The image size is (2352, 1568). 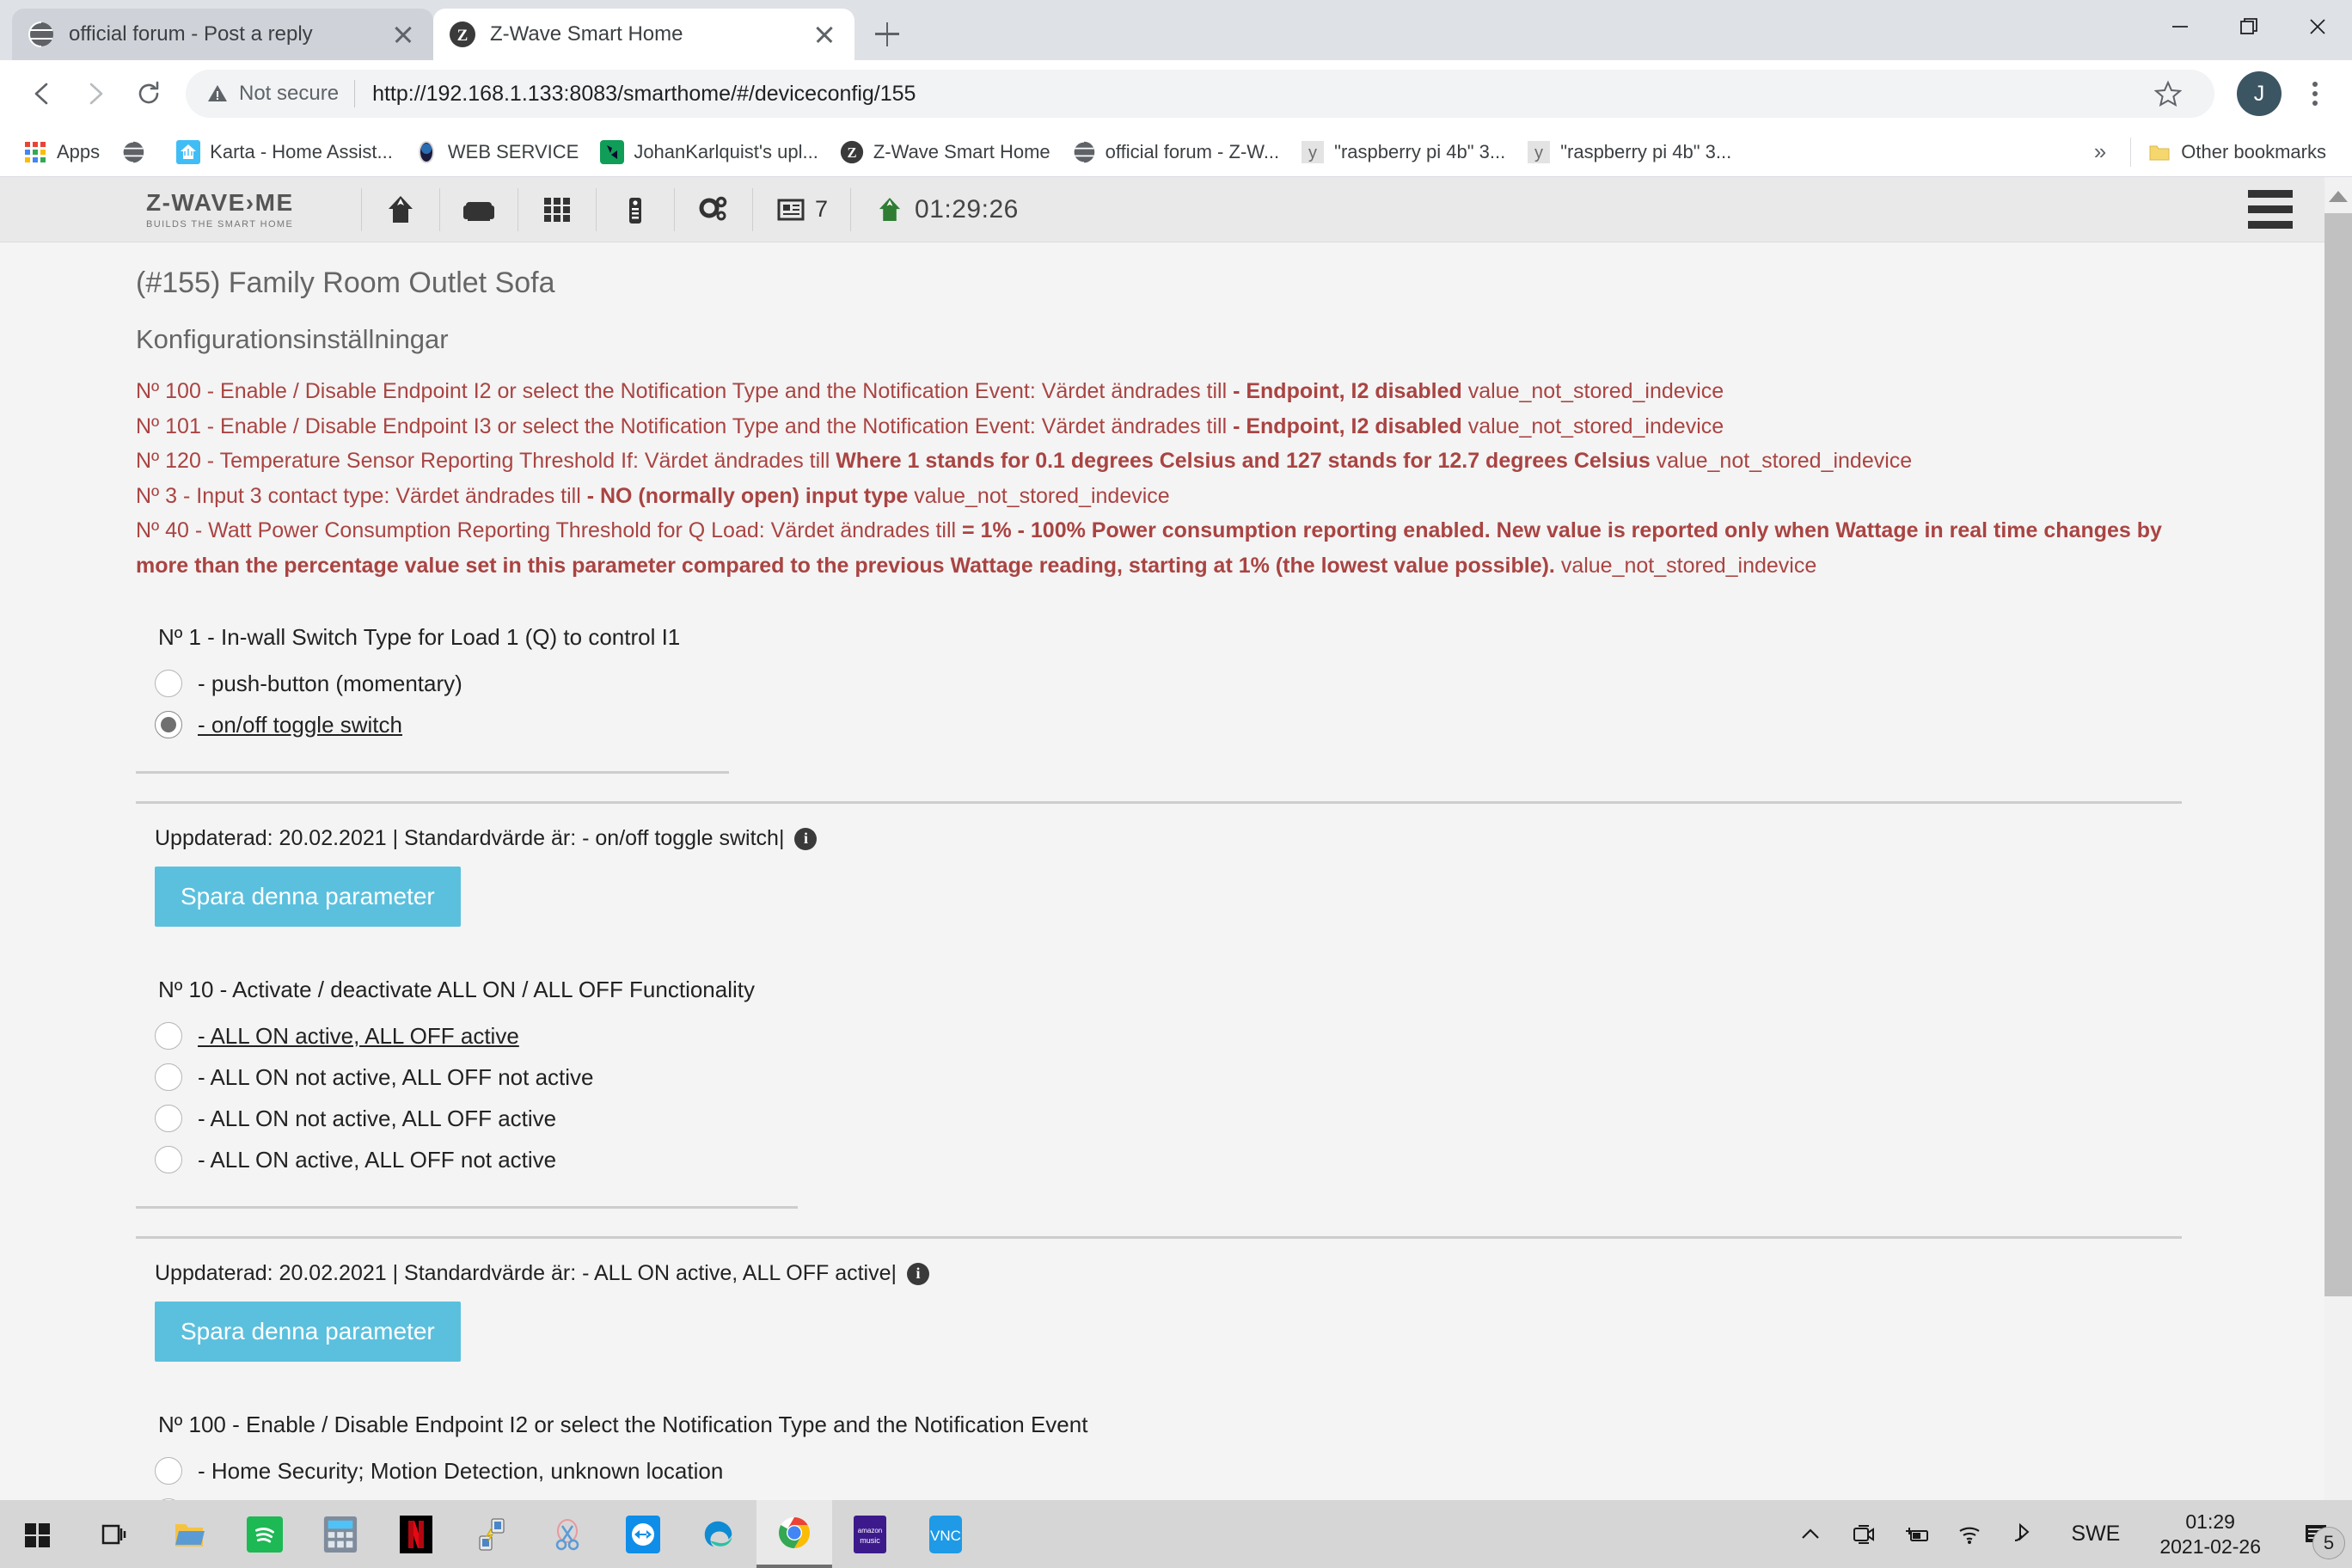 What do you see at coordinates (643, 34) in the screenshot?
I see `browser-tab-2: Z Z-Wave Smart Home` at bounding box center [643, 34].